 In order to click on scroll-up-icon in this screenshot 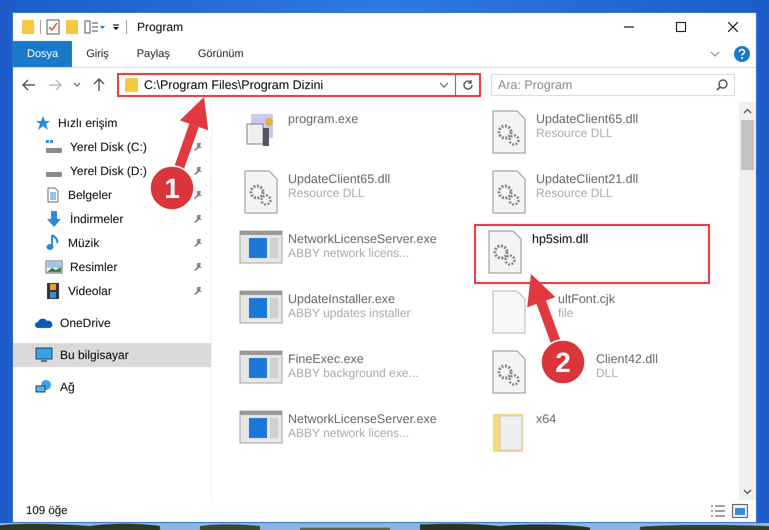, I will do `click(747, 111)`.